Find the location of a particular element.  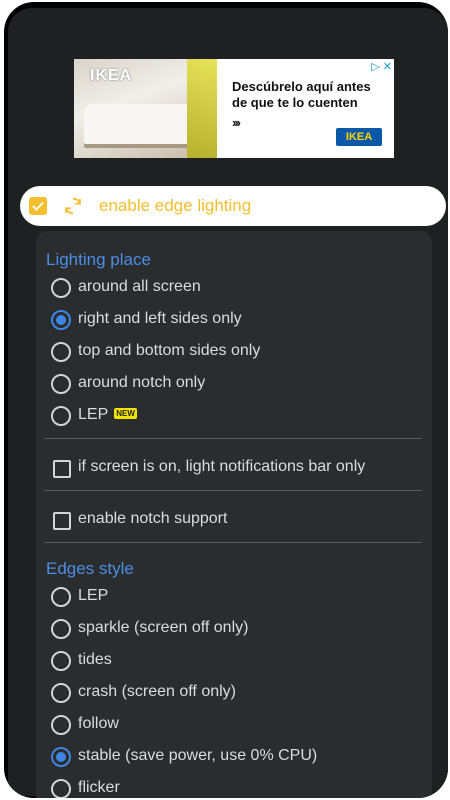

enable-checkbox is located at coordinates (38, 206).